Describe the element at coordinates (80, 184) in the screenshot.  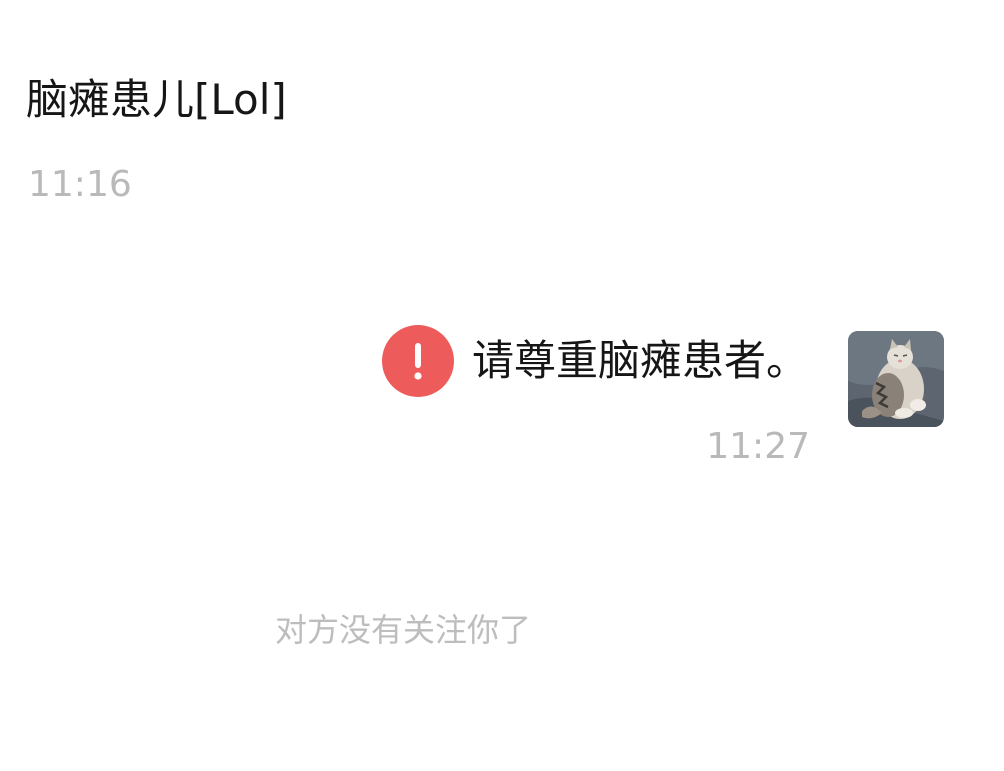
I see `incoming-message-time: 11:16` at that location.